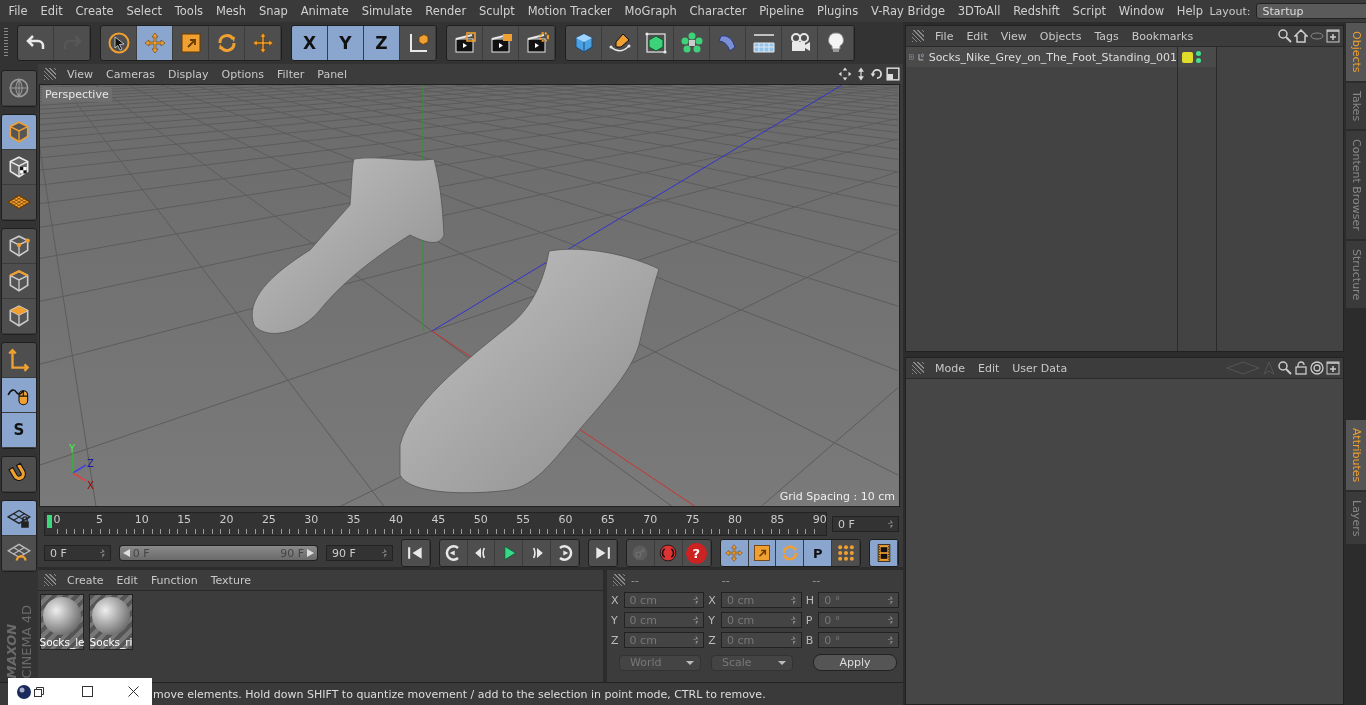  Describe the element at coordinates (619, 43) in the screenshot. I see `pen-nib-icon` at that location.